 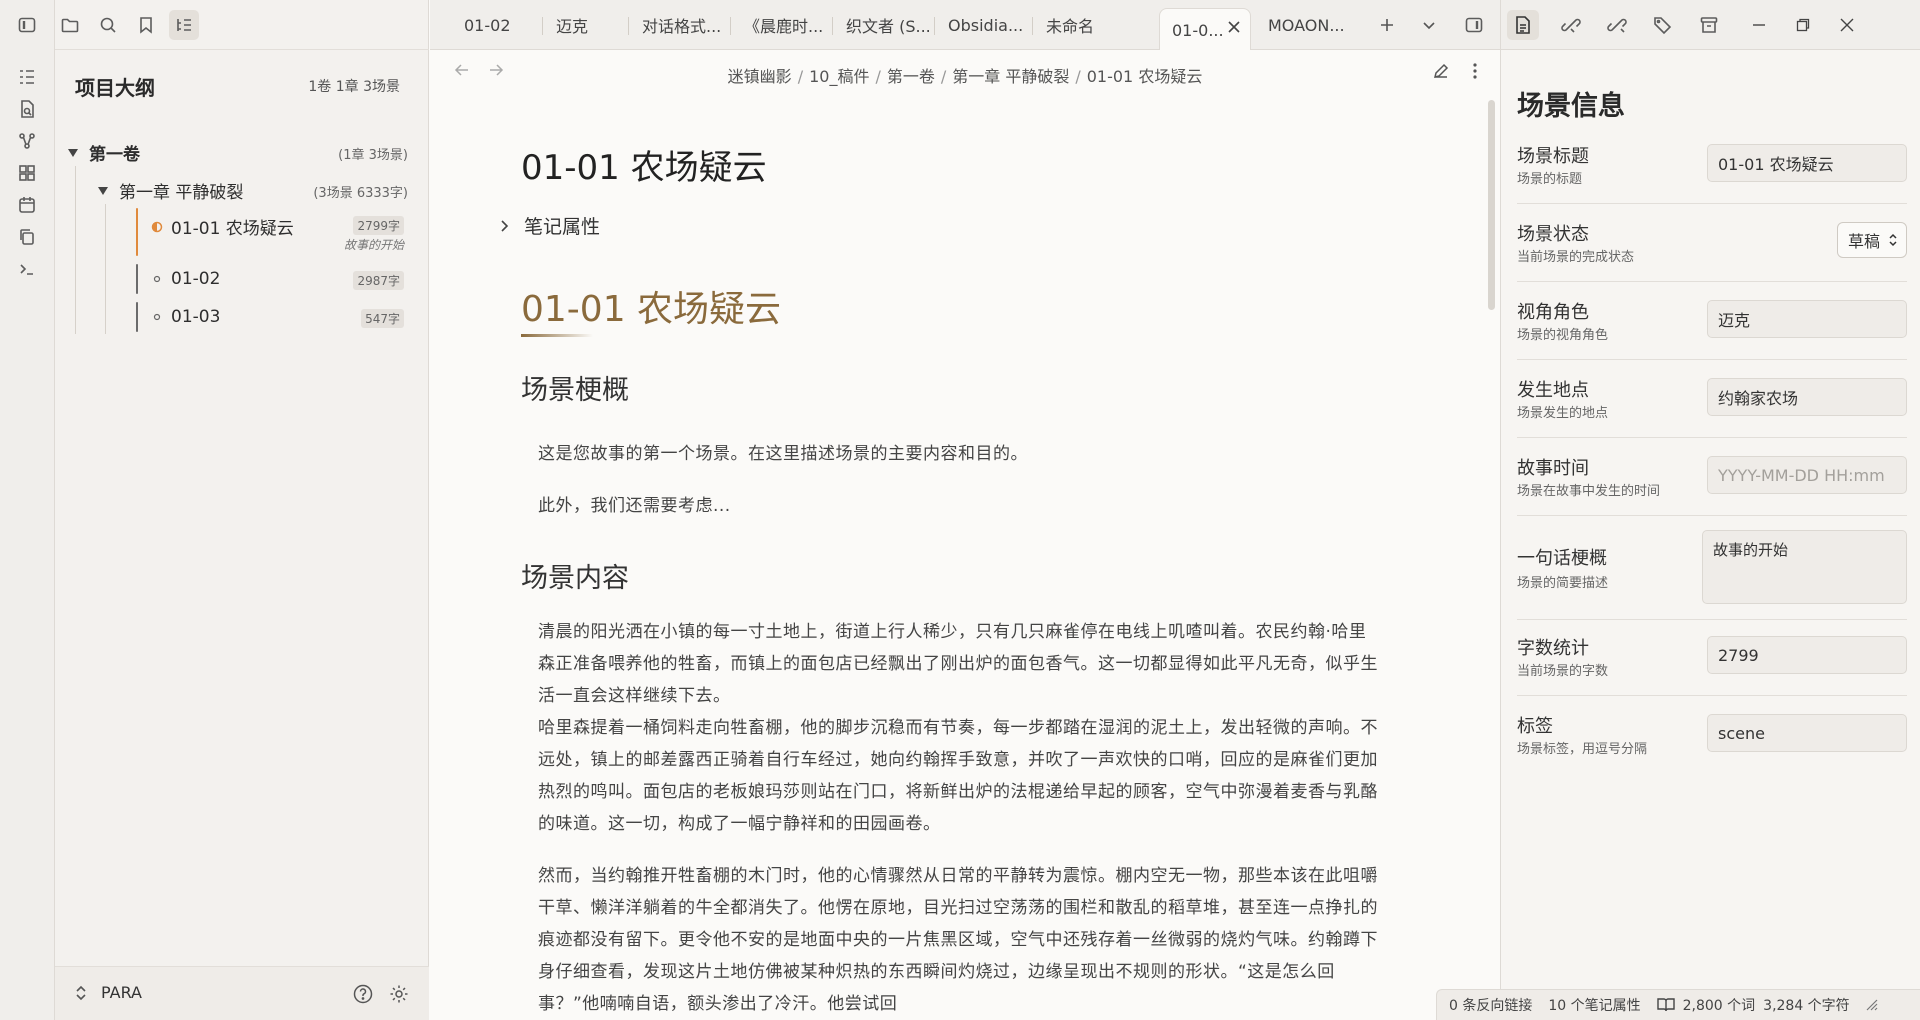 What do you see at coordinates (27, 510) in the screenshot?
I see `ribbon` at bounding box center [27, 510].